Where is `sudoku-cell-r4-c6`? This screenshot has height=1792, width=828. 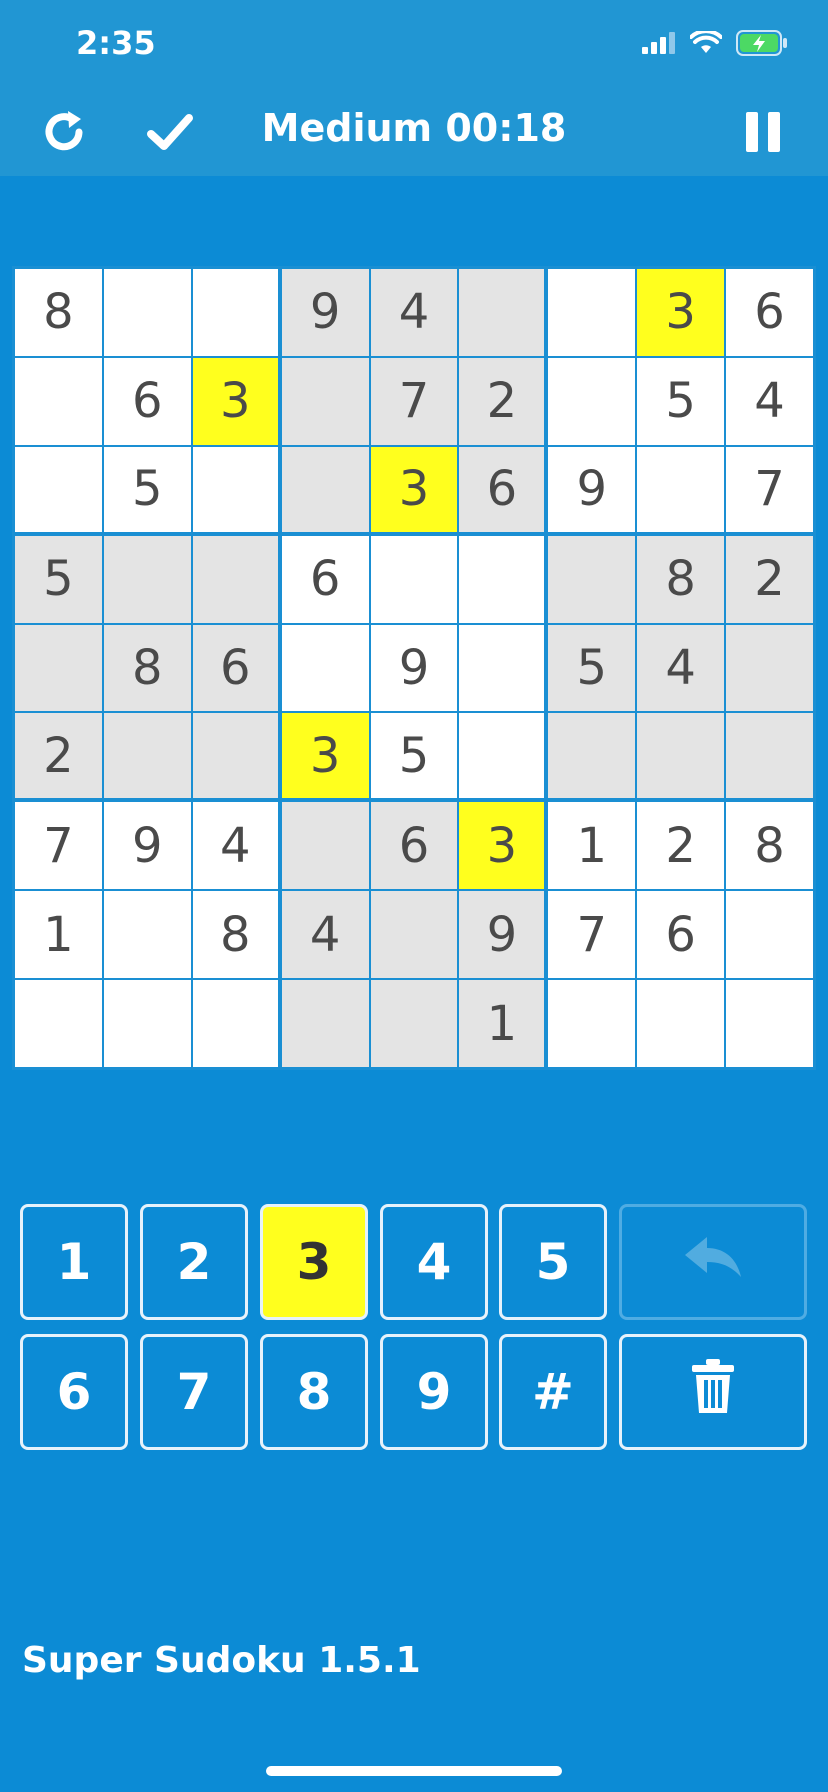
sudoku-cell-r4-c6 is located at coordinates (503, 579).